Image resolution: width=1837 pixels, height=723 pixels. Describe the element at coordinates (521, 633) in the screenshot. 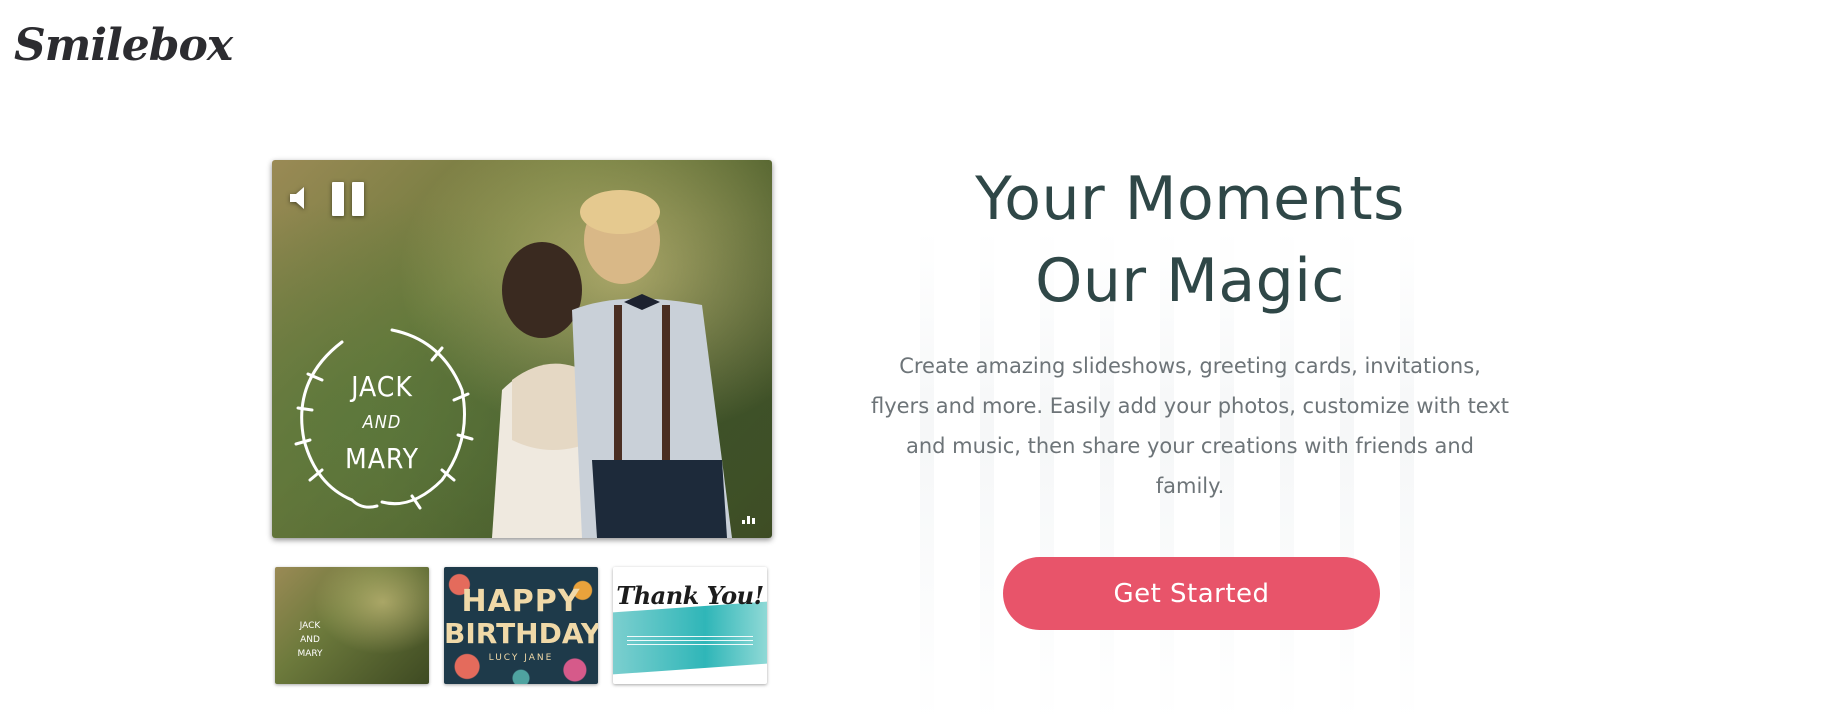

I see `birthday-line2: BIRTHDAY` at that location.